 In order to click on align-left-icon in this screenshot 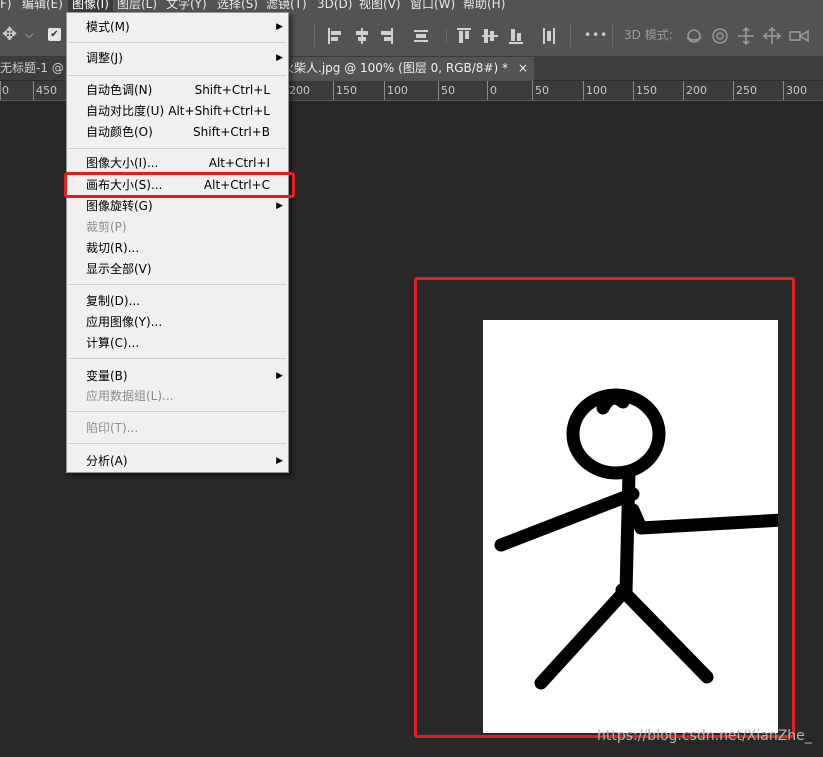, I will do `click(334, 36)`.